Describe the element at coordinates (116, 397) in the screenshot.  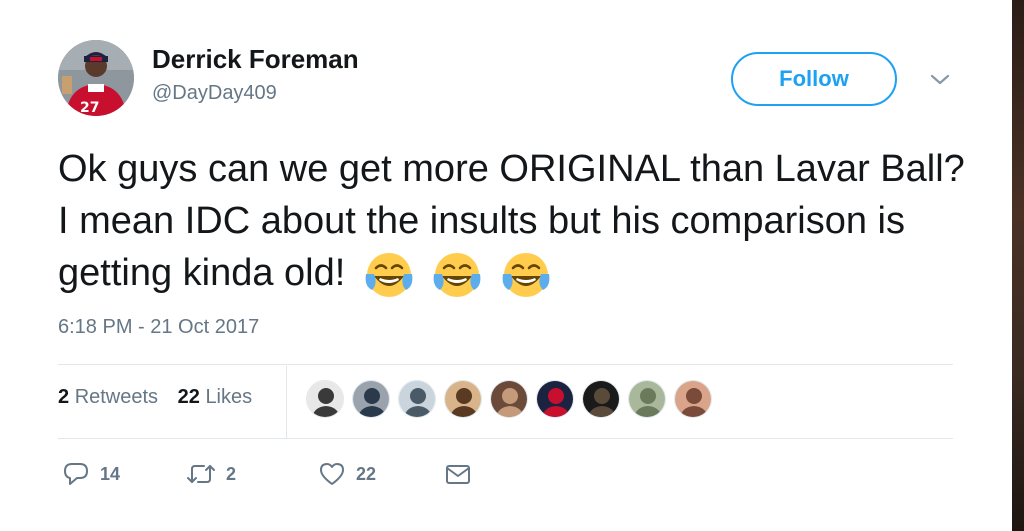
I see `retweets-label: Retweets` at that location.